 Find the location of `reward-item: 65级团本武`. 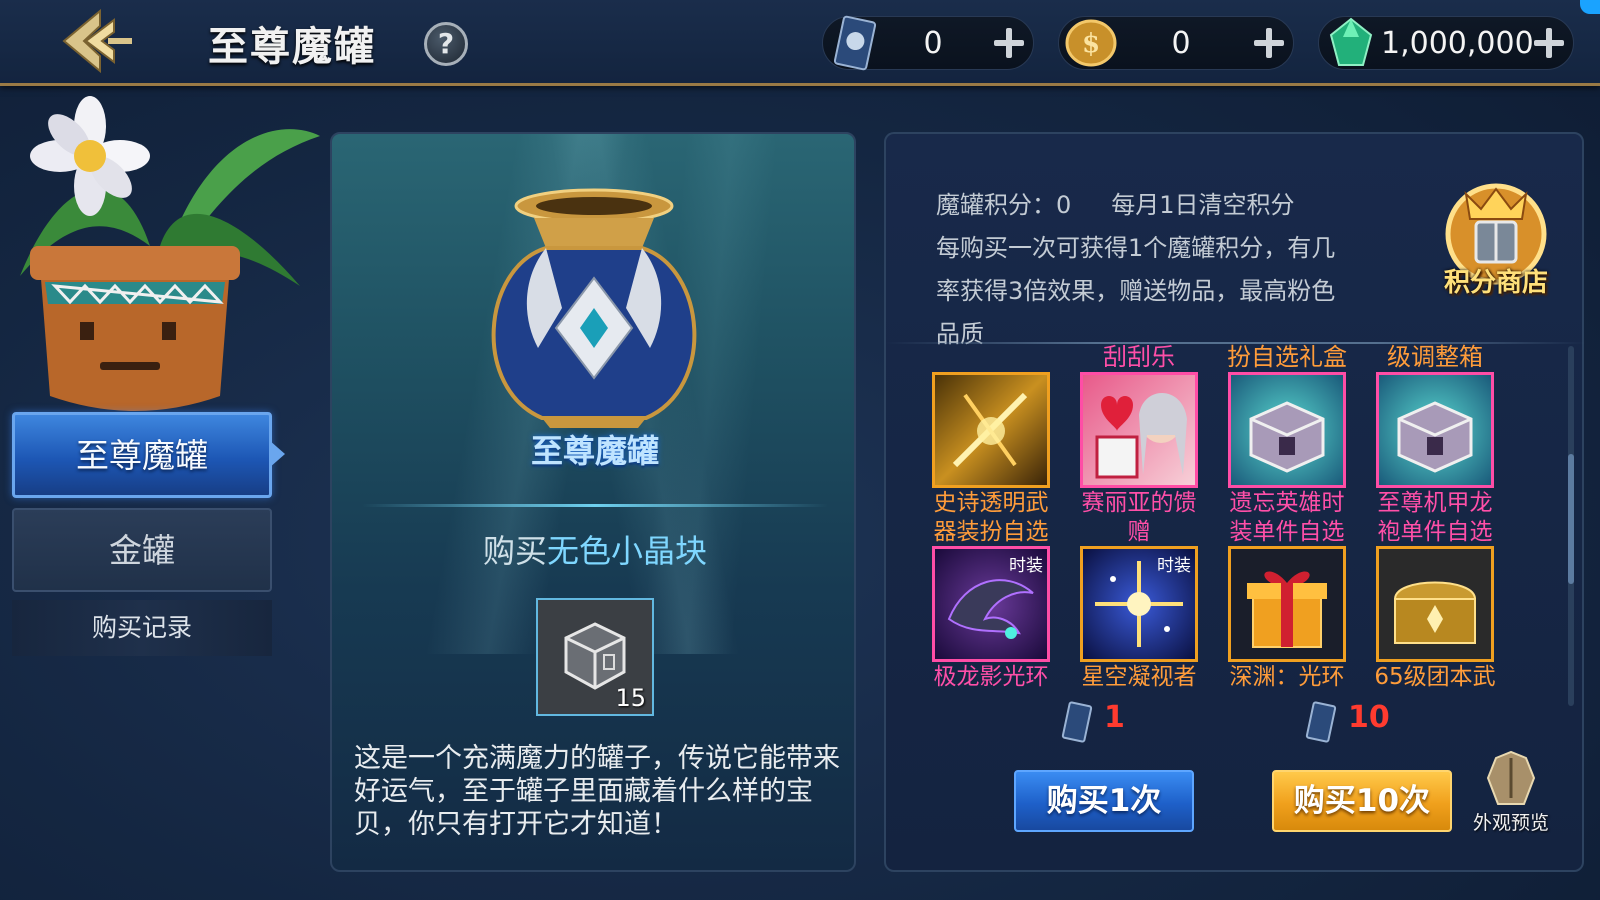

reward-item: 65级团本武 is located at coordinates (1435, 603).